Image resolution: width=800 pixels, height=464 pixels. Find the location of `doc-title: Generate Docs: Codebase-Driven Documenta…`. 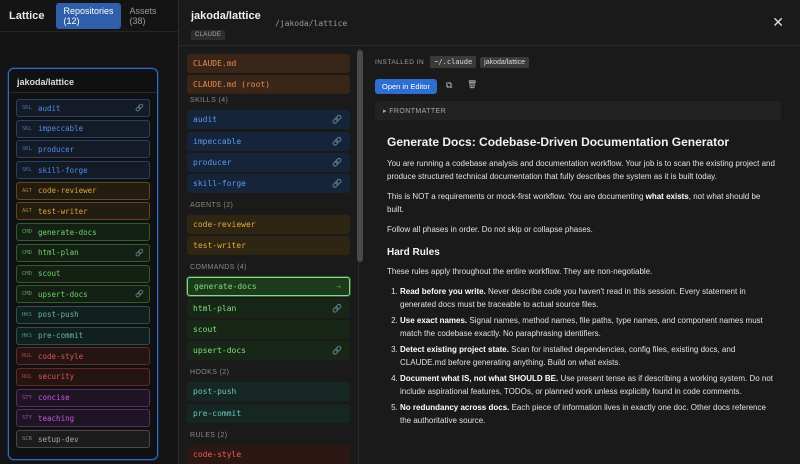

doc-title: Generate Docs: Codebase-Driven Documenta… is located at coordinates (558, 142).